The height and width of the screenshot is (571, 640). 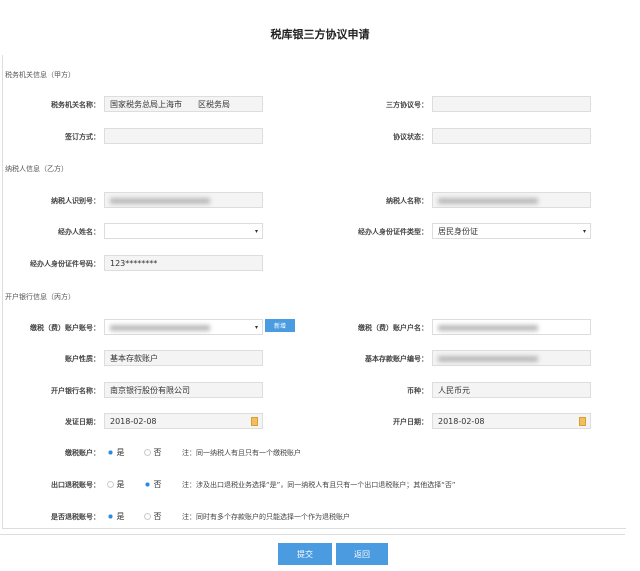 I want to click on submit-button: 提交, so click(x=305, y=554).